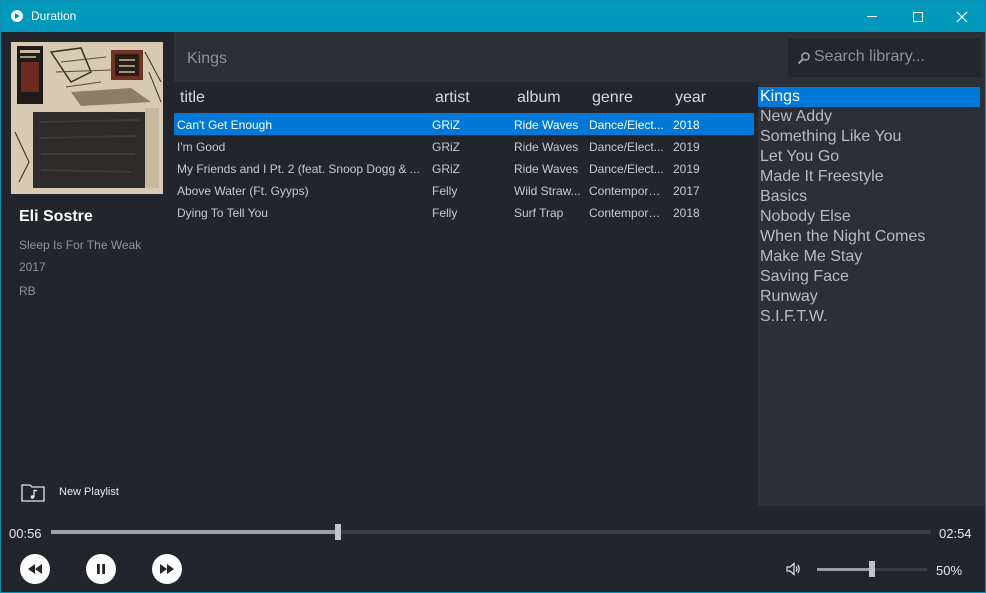  I want to click on search-input, so click(894, 57).